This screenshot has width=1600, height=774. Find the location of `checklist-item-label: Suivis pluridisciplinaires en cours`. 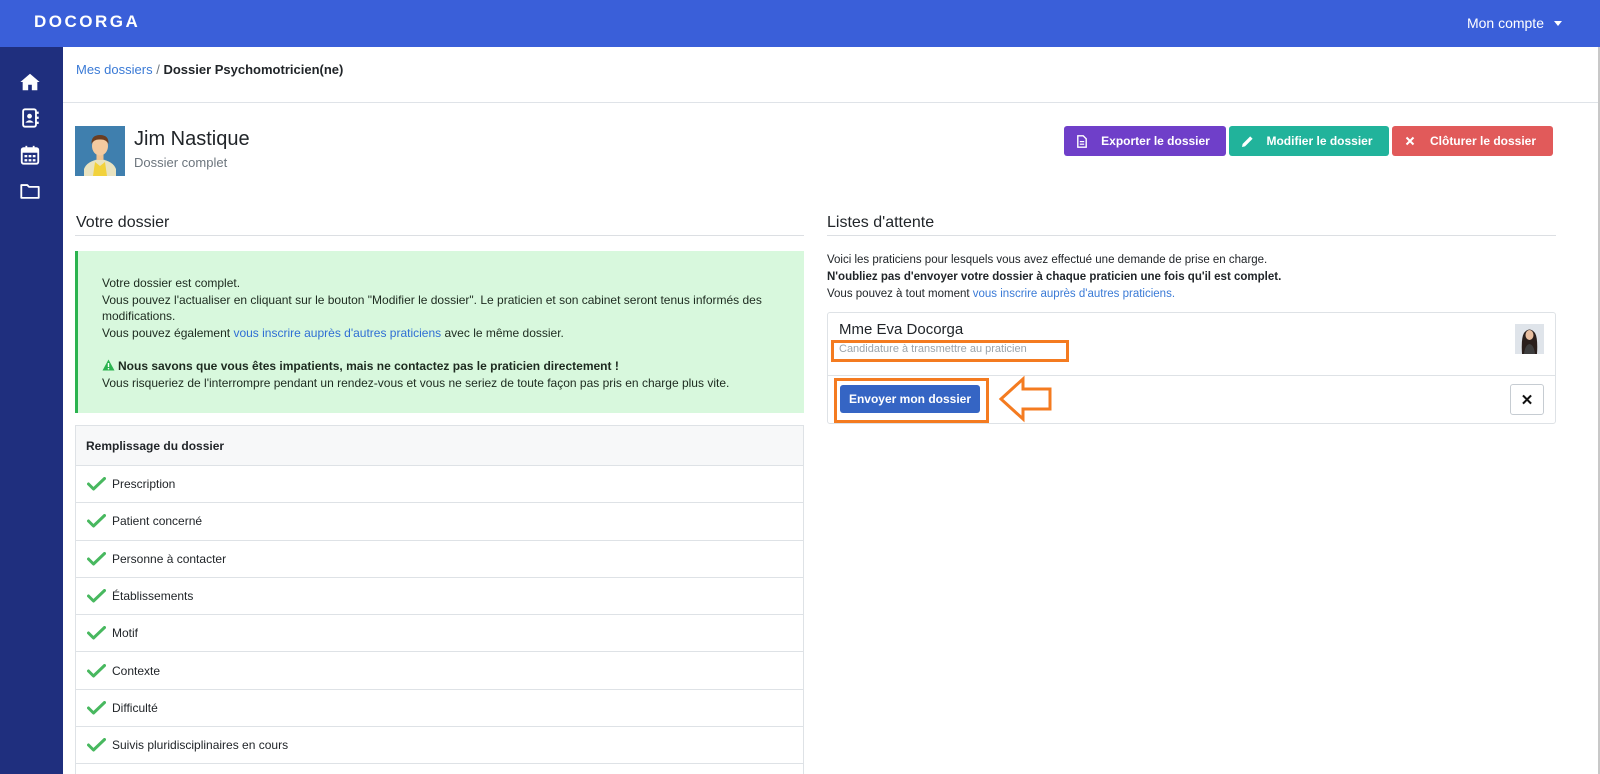

checklist-item-label: Suivis pluridisciplinaires en cours is located at coordinates (200, 745).